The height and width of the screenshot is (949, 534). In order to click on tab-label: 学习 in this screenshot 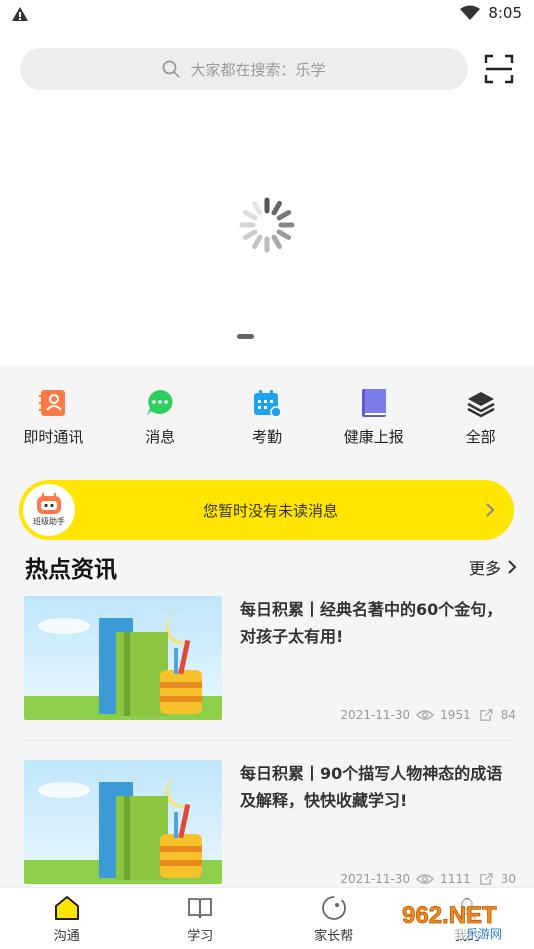, I will do `click(200, 936)`.